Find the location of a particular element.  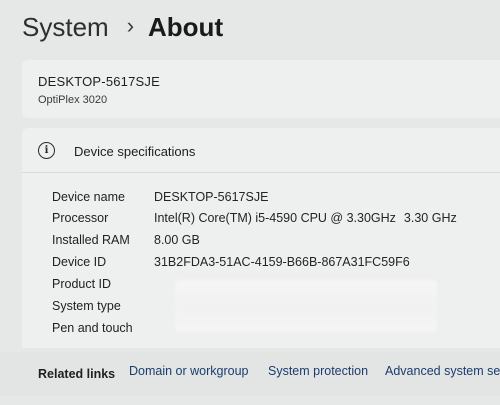

spec-value: 31B2FDA3-51AC-4159-B66B-867A31FC59F6 is located at coordinates (282, 262).